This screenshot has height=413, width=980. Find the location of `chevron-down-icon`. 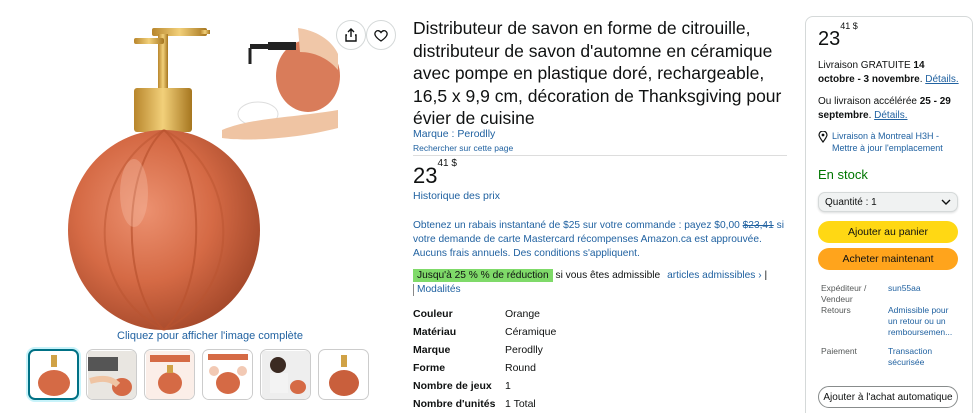

chevron-down-icon is located at coordinates (946, 202).